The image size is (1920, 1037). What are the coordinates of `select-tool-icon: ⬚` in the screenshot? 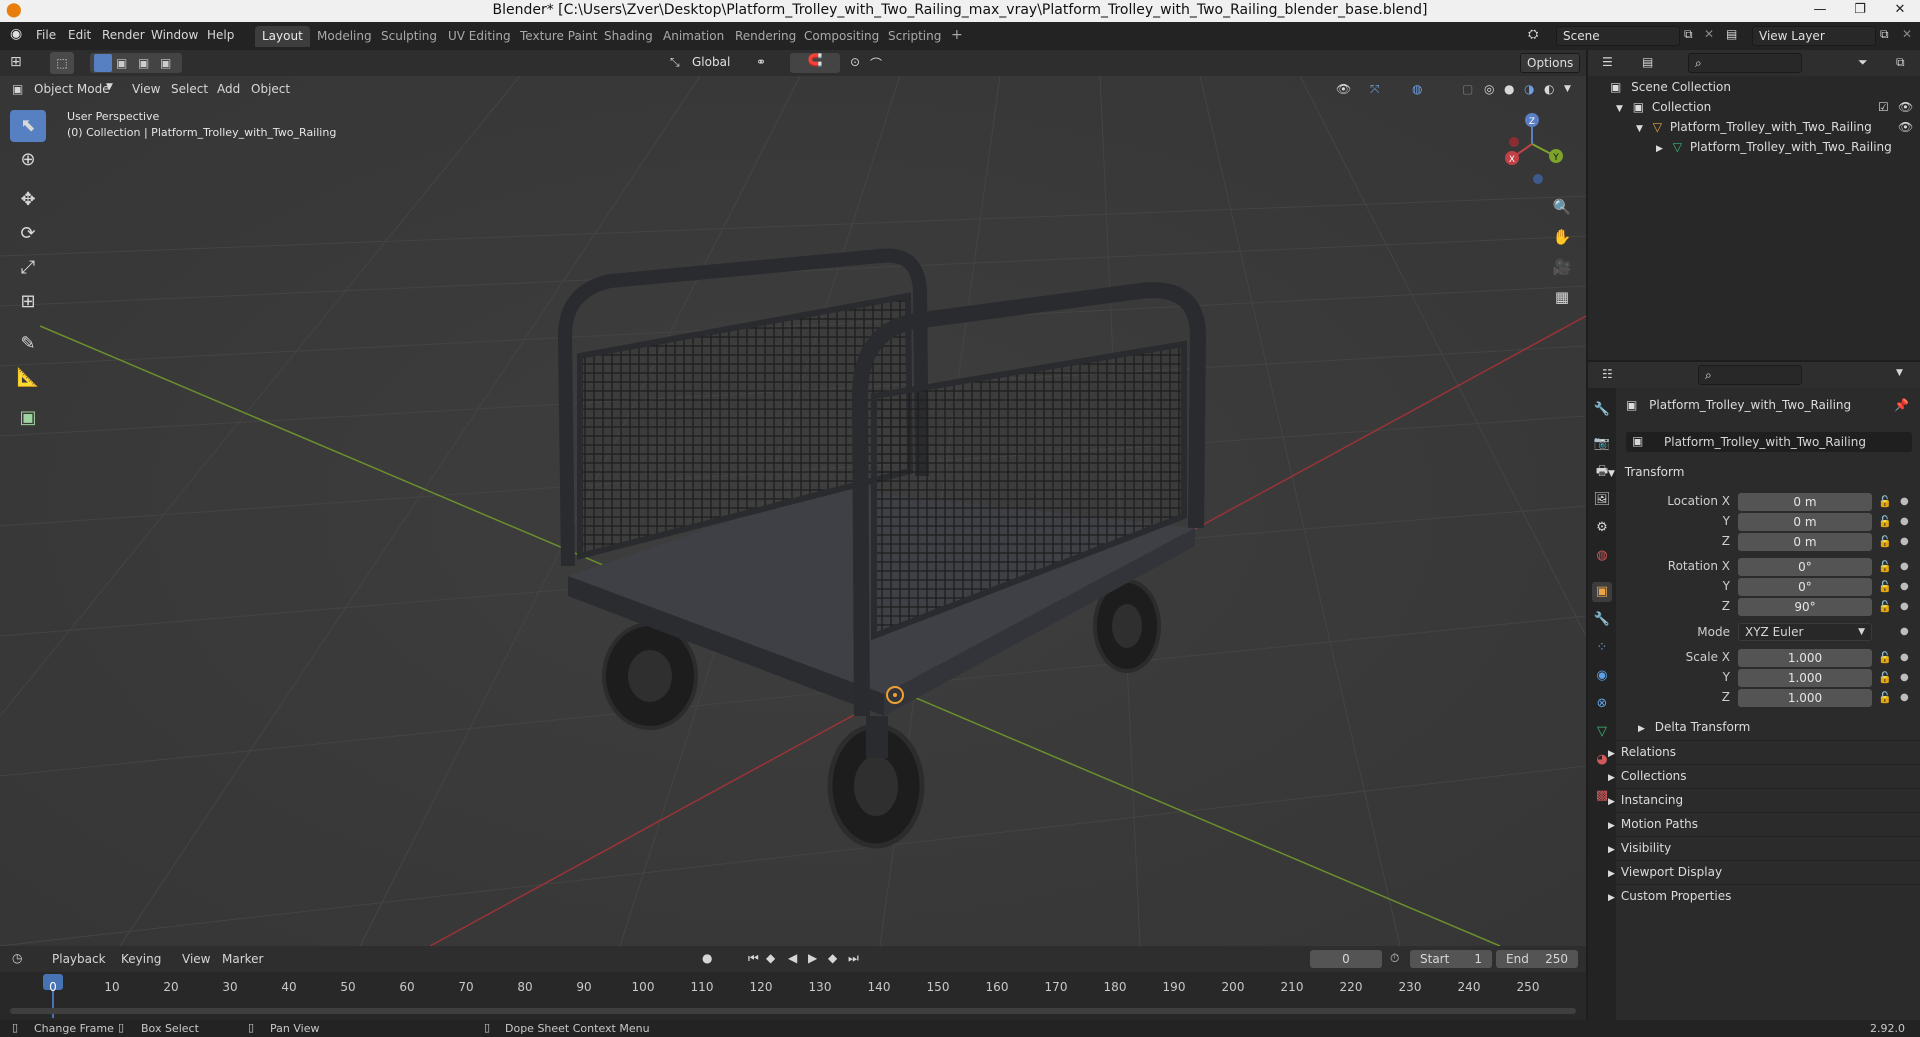 It's located at (62, 63).